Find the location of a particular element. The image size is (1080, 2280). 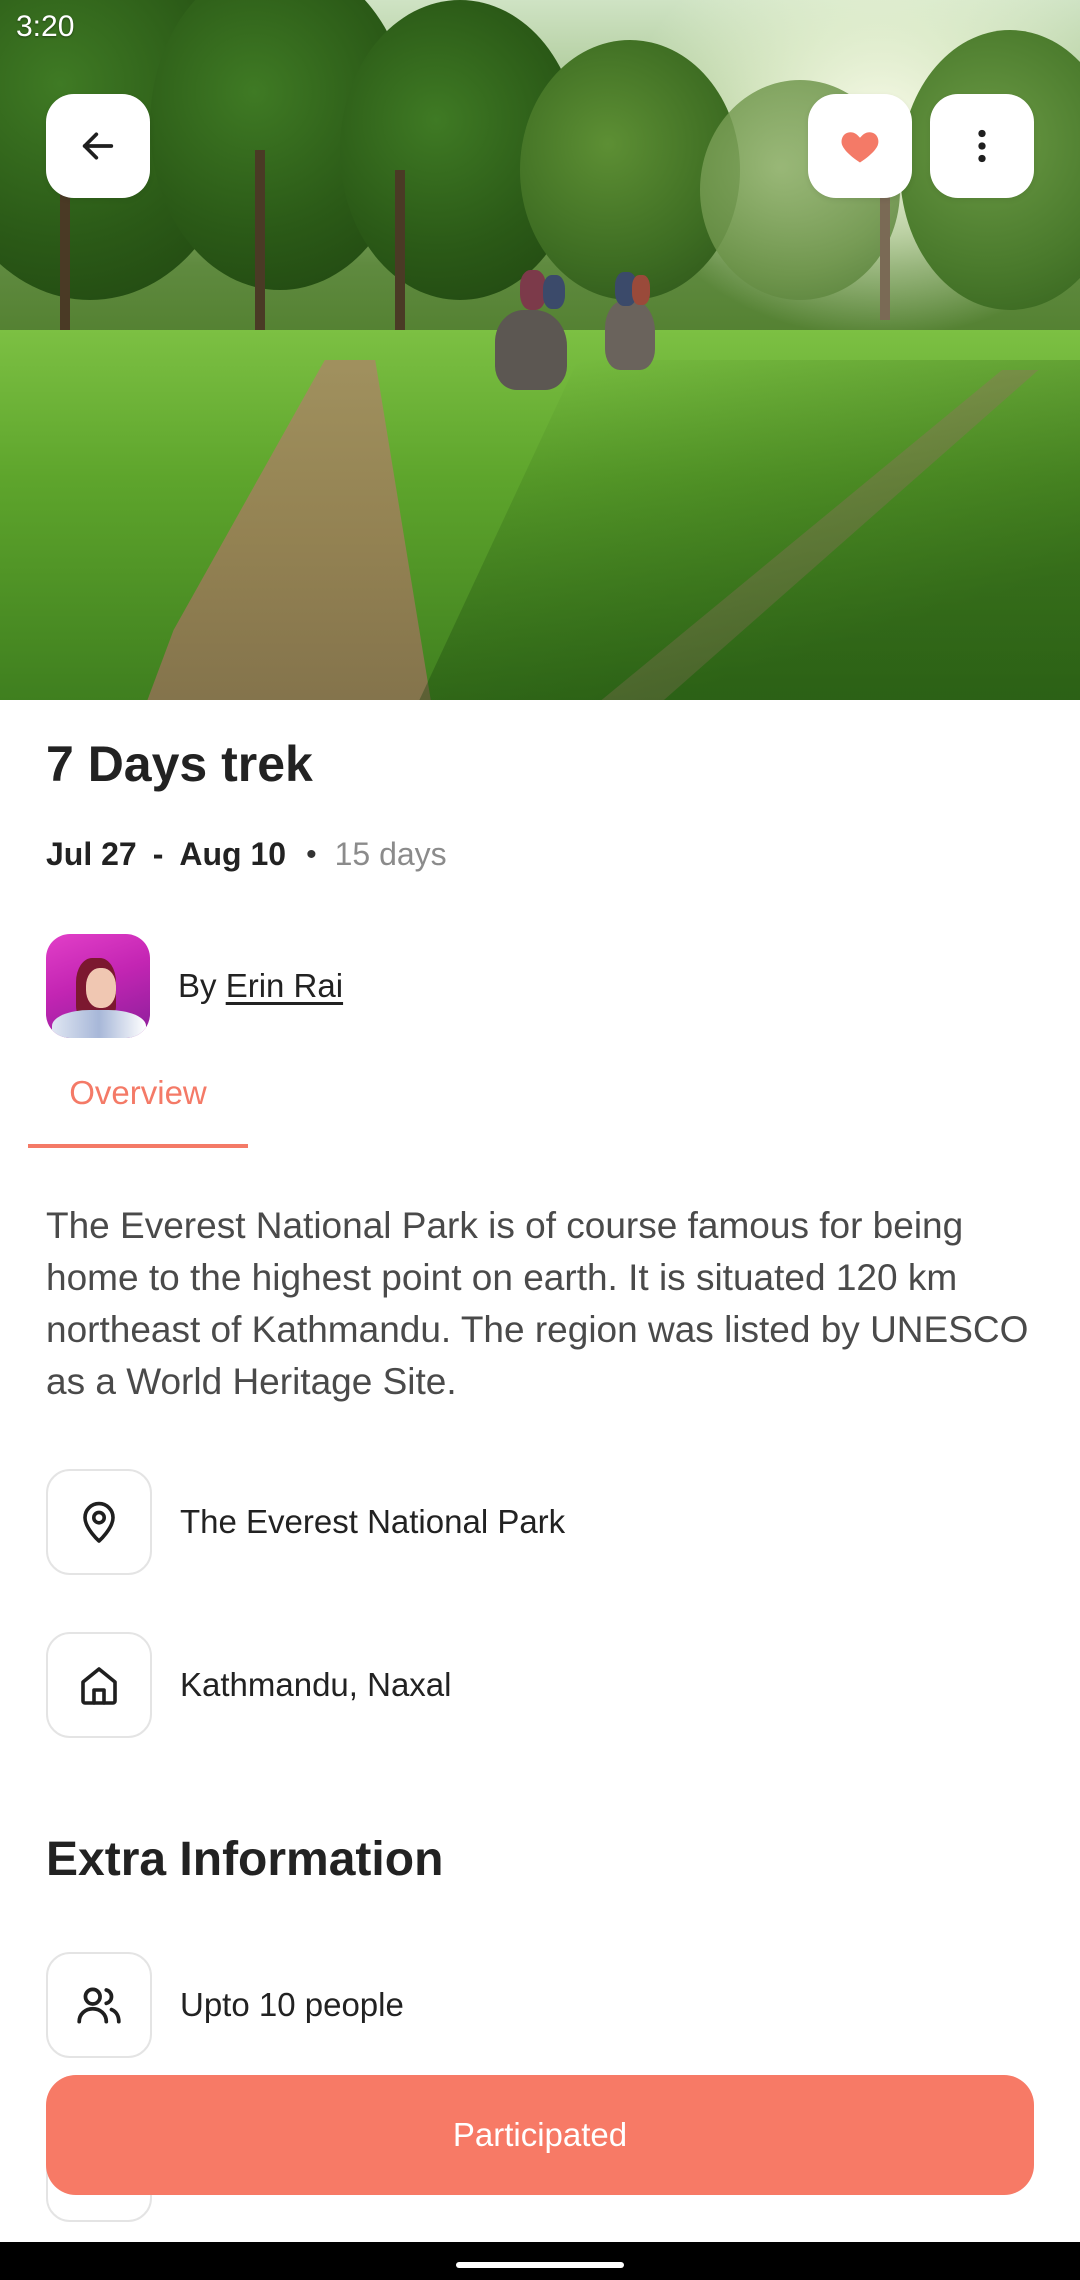

capacity-icon-box is located at coordinates (99, 2005).